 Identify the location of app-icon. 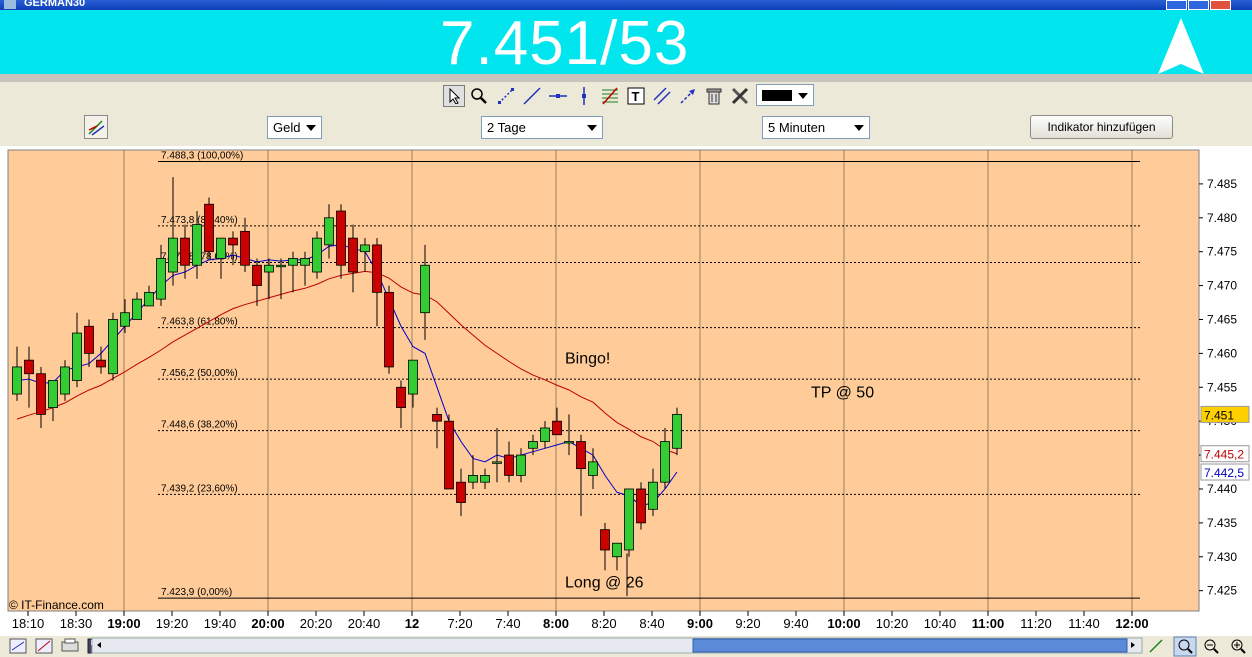
(10, 4).